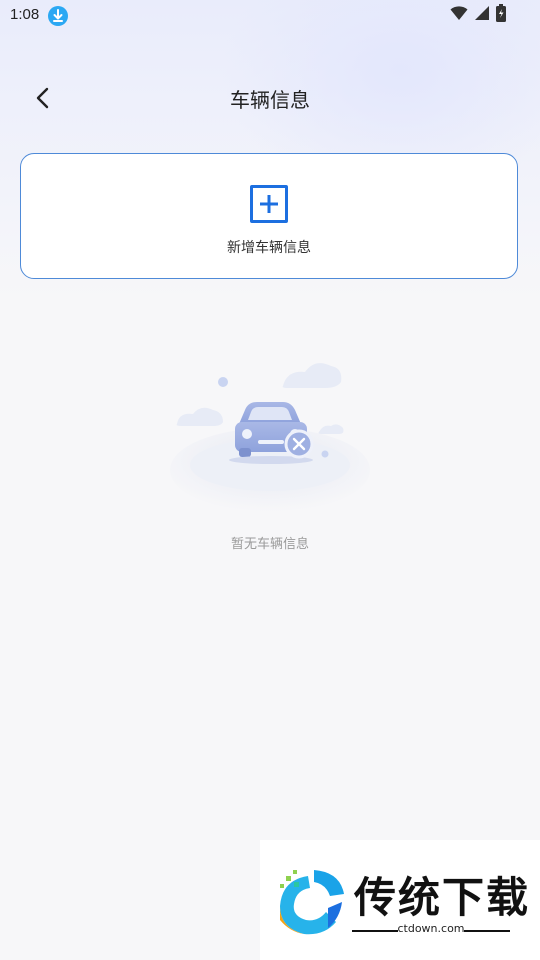  What do you see at coordinates (269, 248) in the screenshot?
I see `add-vehicle-label: 新增车辆信息` at bounding box center [269, 248].